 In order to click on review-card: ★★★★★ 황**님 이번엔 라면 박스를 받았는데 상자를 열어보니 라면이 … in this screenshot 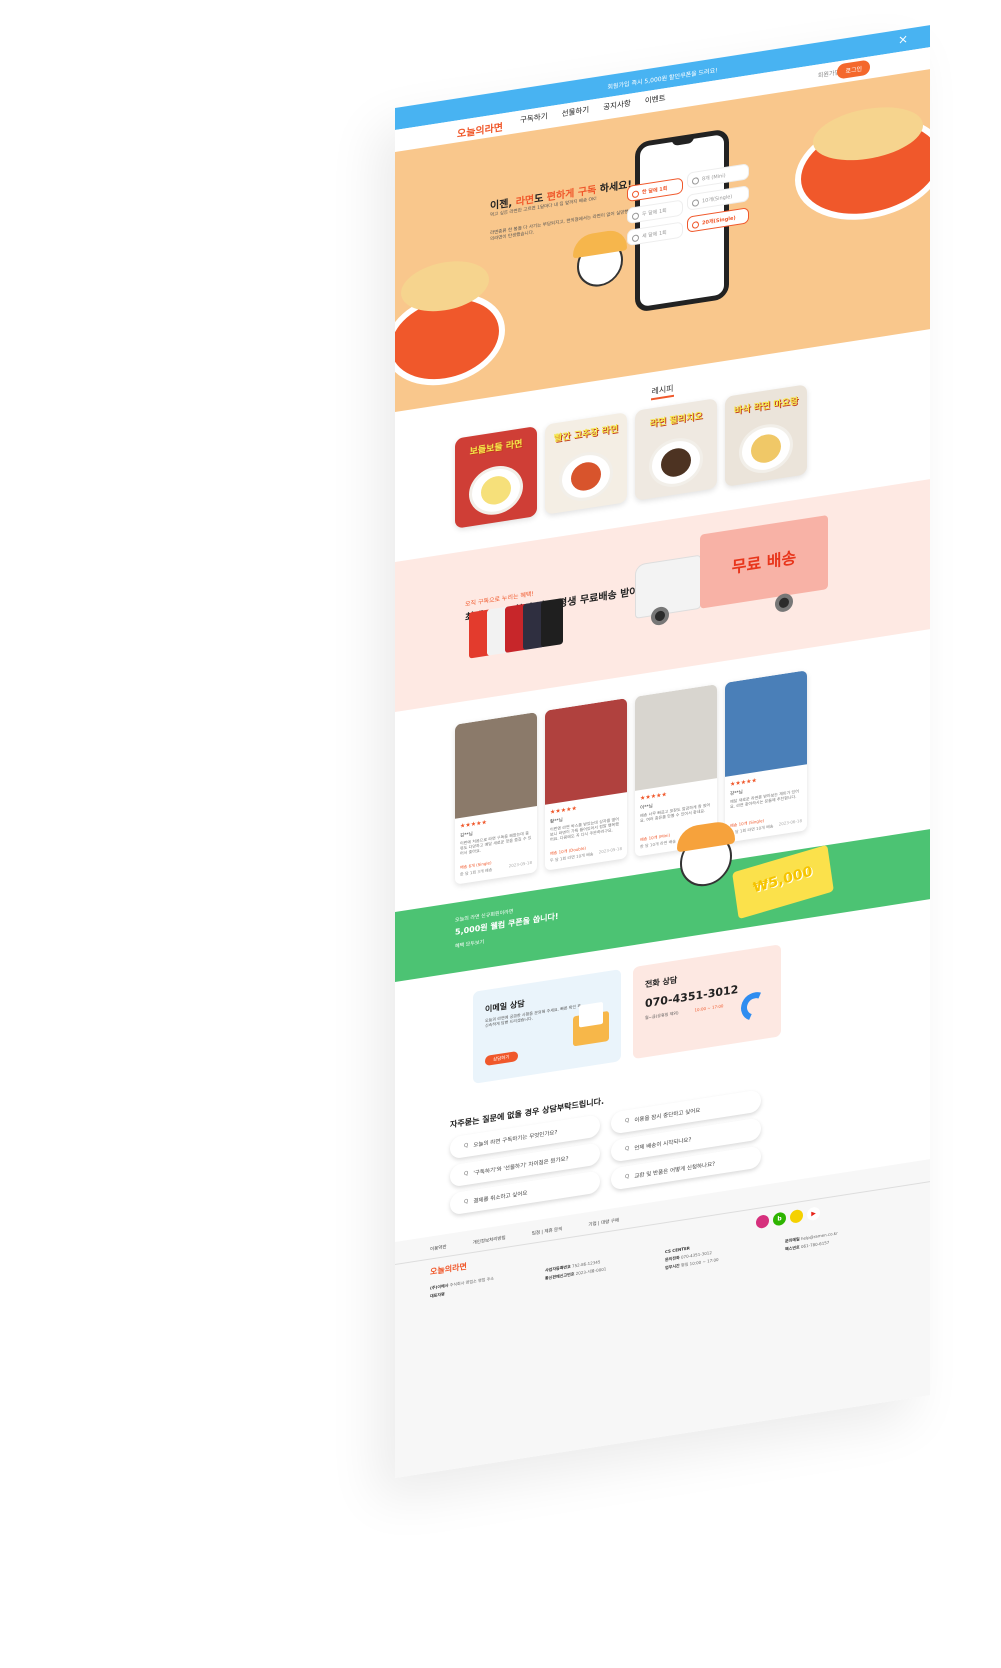, I will do `click(586, 784)`.